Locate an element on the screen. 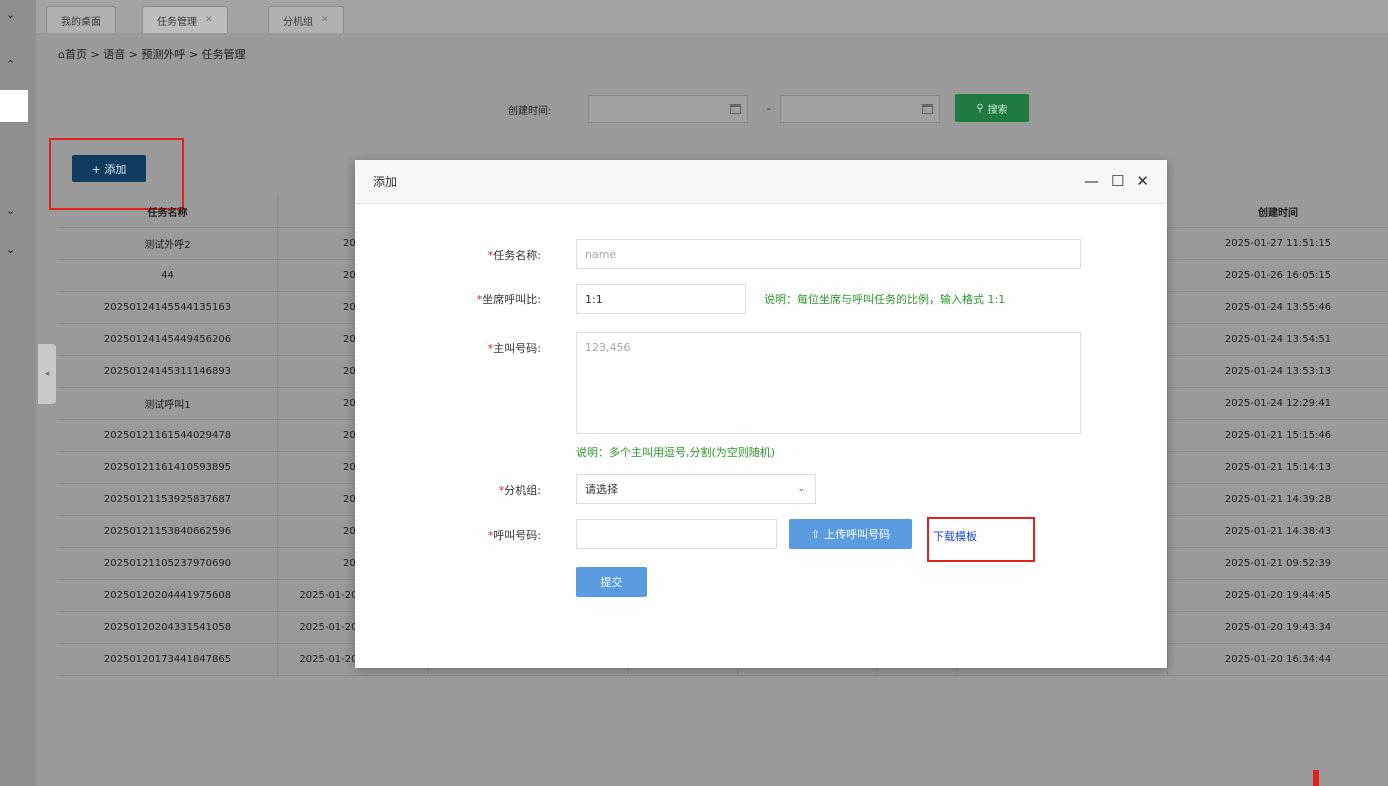 The image size is (1388, 786). cell-text: 20250121153840662596 is located at coordinates (167, 531).